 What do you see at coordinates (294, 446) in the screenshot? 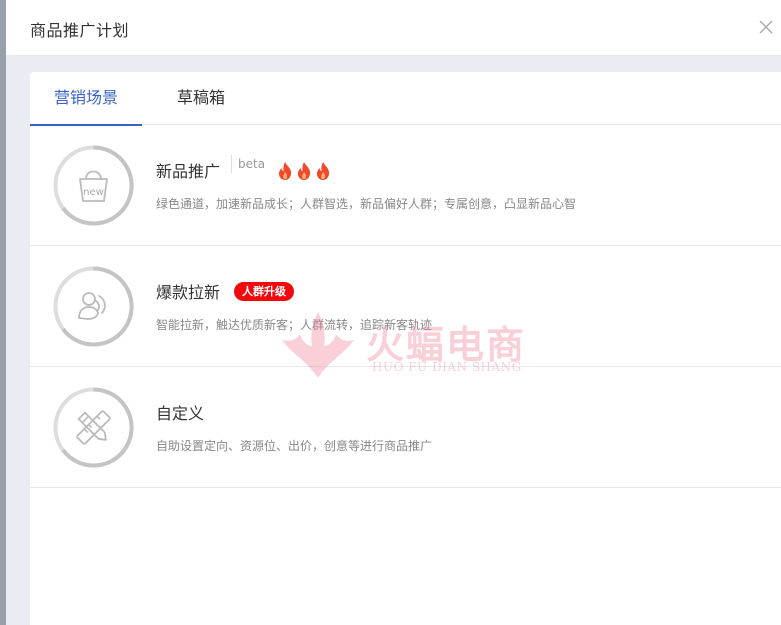
I see `scene-description: 自助设置定向、资源位、出价，创意等进行商品推广` at bounding box center [294, 446].